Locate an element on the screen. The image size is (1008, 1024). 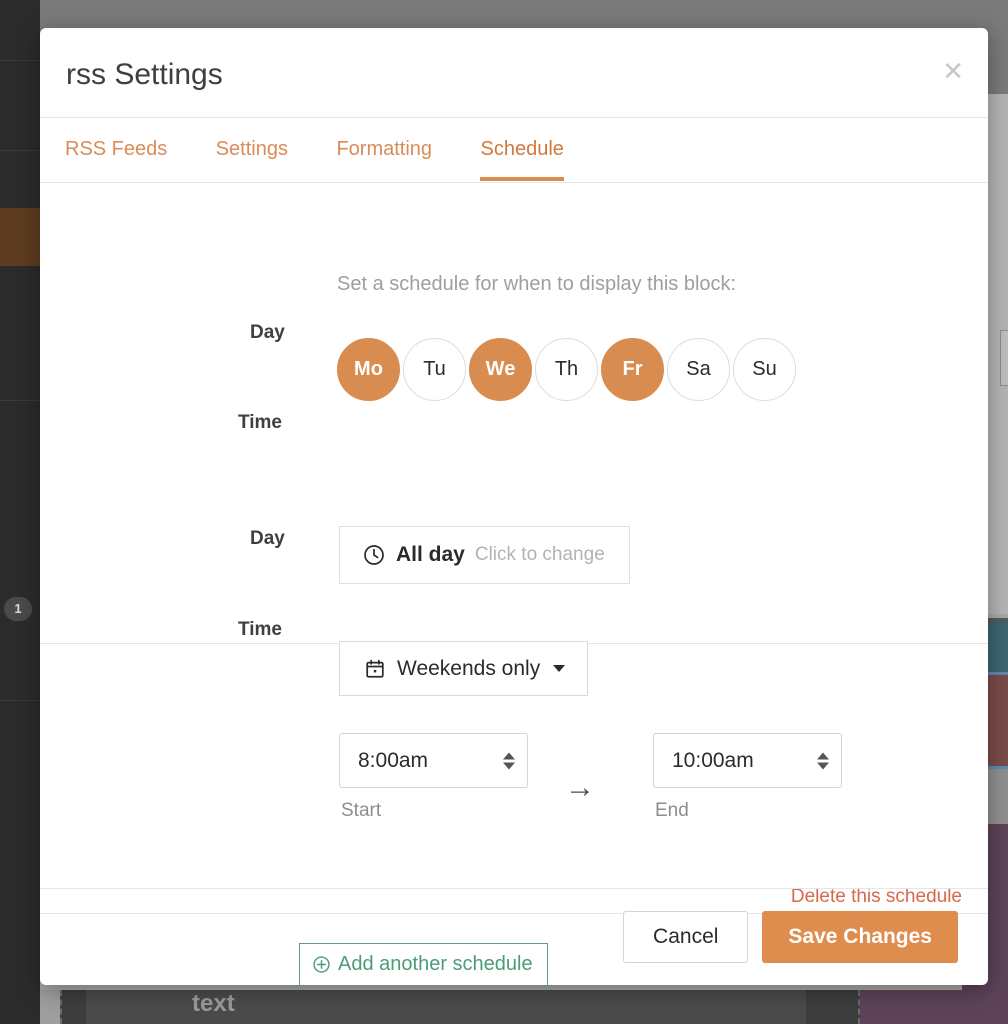
day-toggle-sa: Sa is located at coordinates (698, 369).